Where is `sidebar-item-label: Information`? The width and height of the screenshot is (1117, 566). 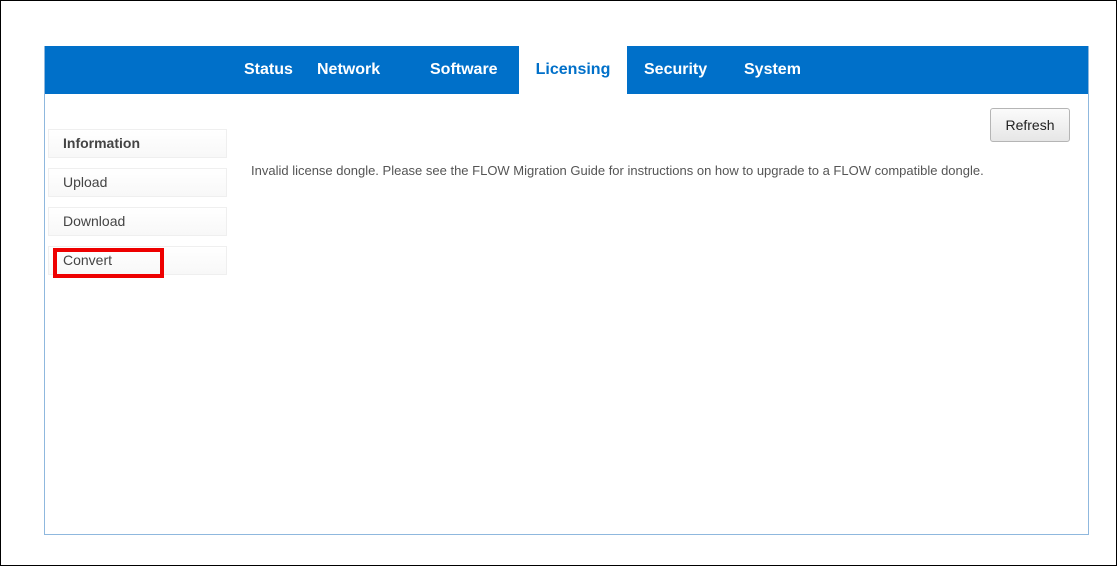
sidebar-item-label: Information is located at coordinates (101, 143).